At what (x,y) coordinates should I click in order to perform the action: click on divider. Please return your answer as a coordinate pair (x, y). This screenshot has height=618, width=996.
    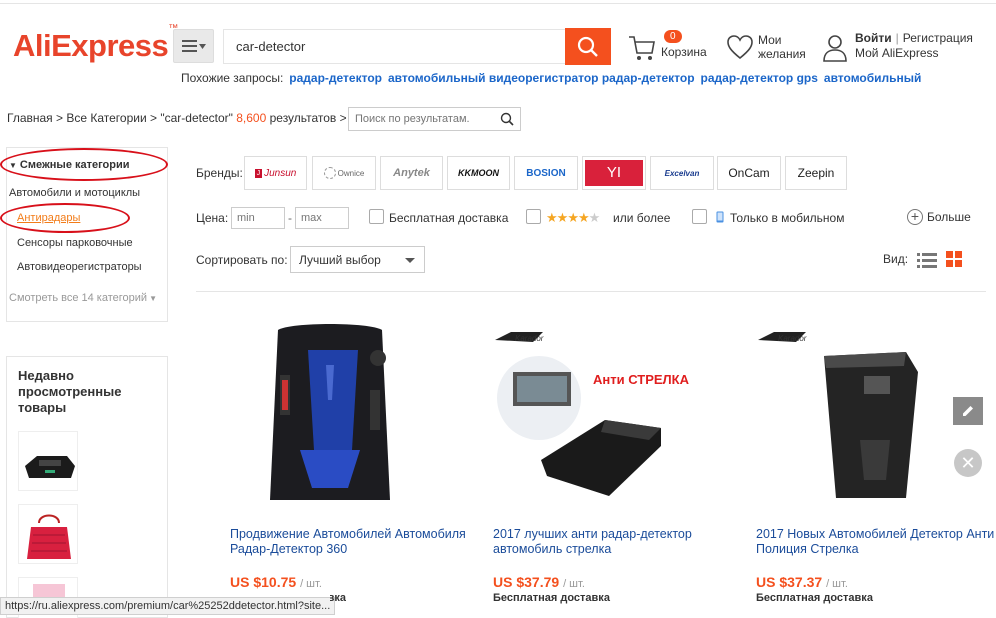
    Looking at the image, I should click on (591, 291).